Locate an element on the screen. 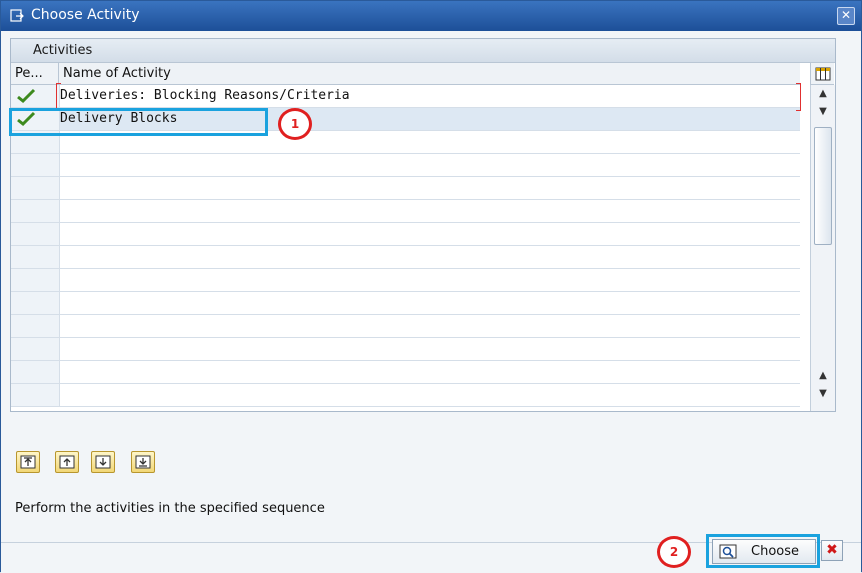 The image size is (862, 573). cancel-icon: ✖ is located at coordinates (832, 550).